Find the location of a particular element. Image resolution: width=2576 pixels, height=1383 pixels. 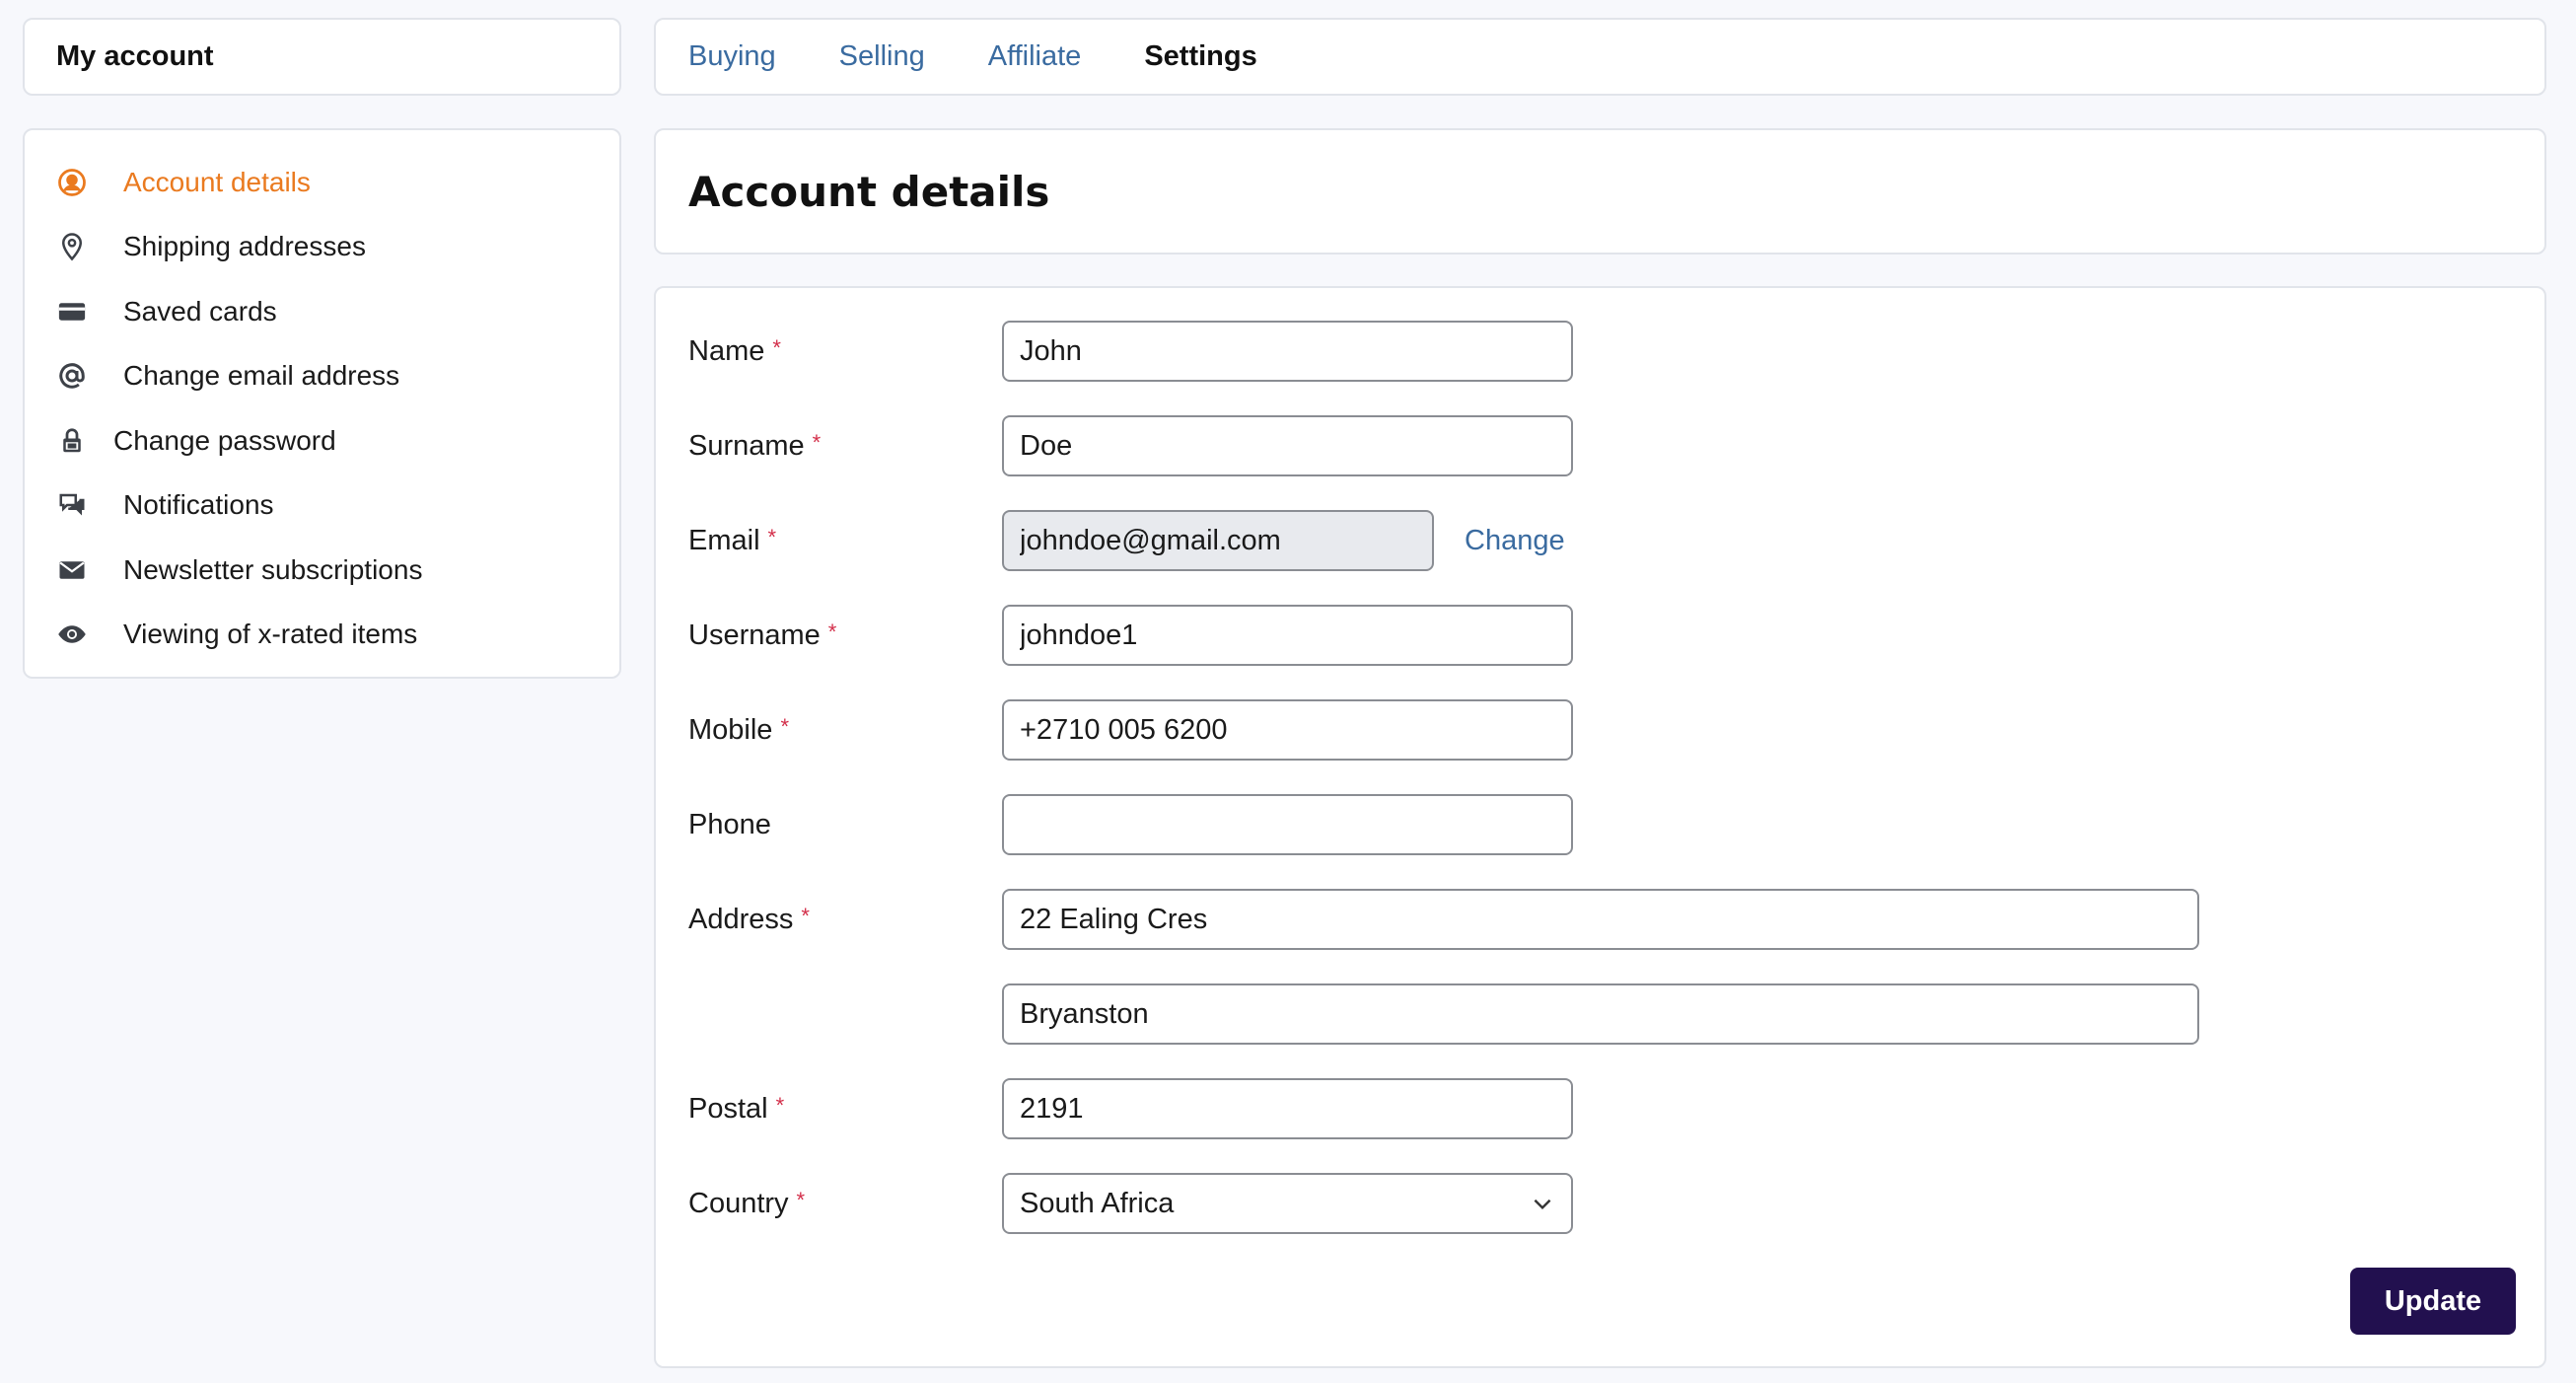

sidebar-item-label: Change password is located at coordinates (224, 440).